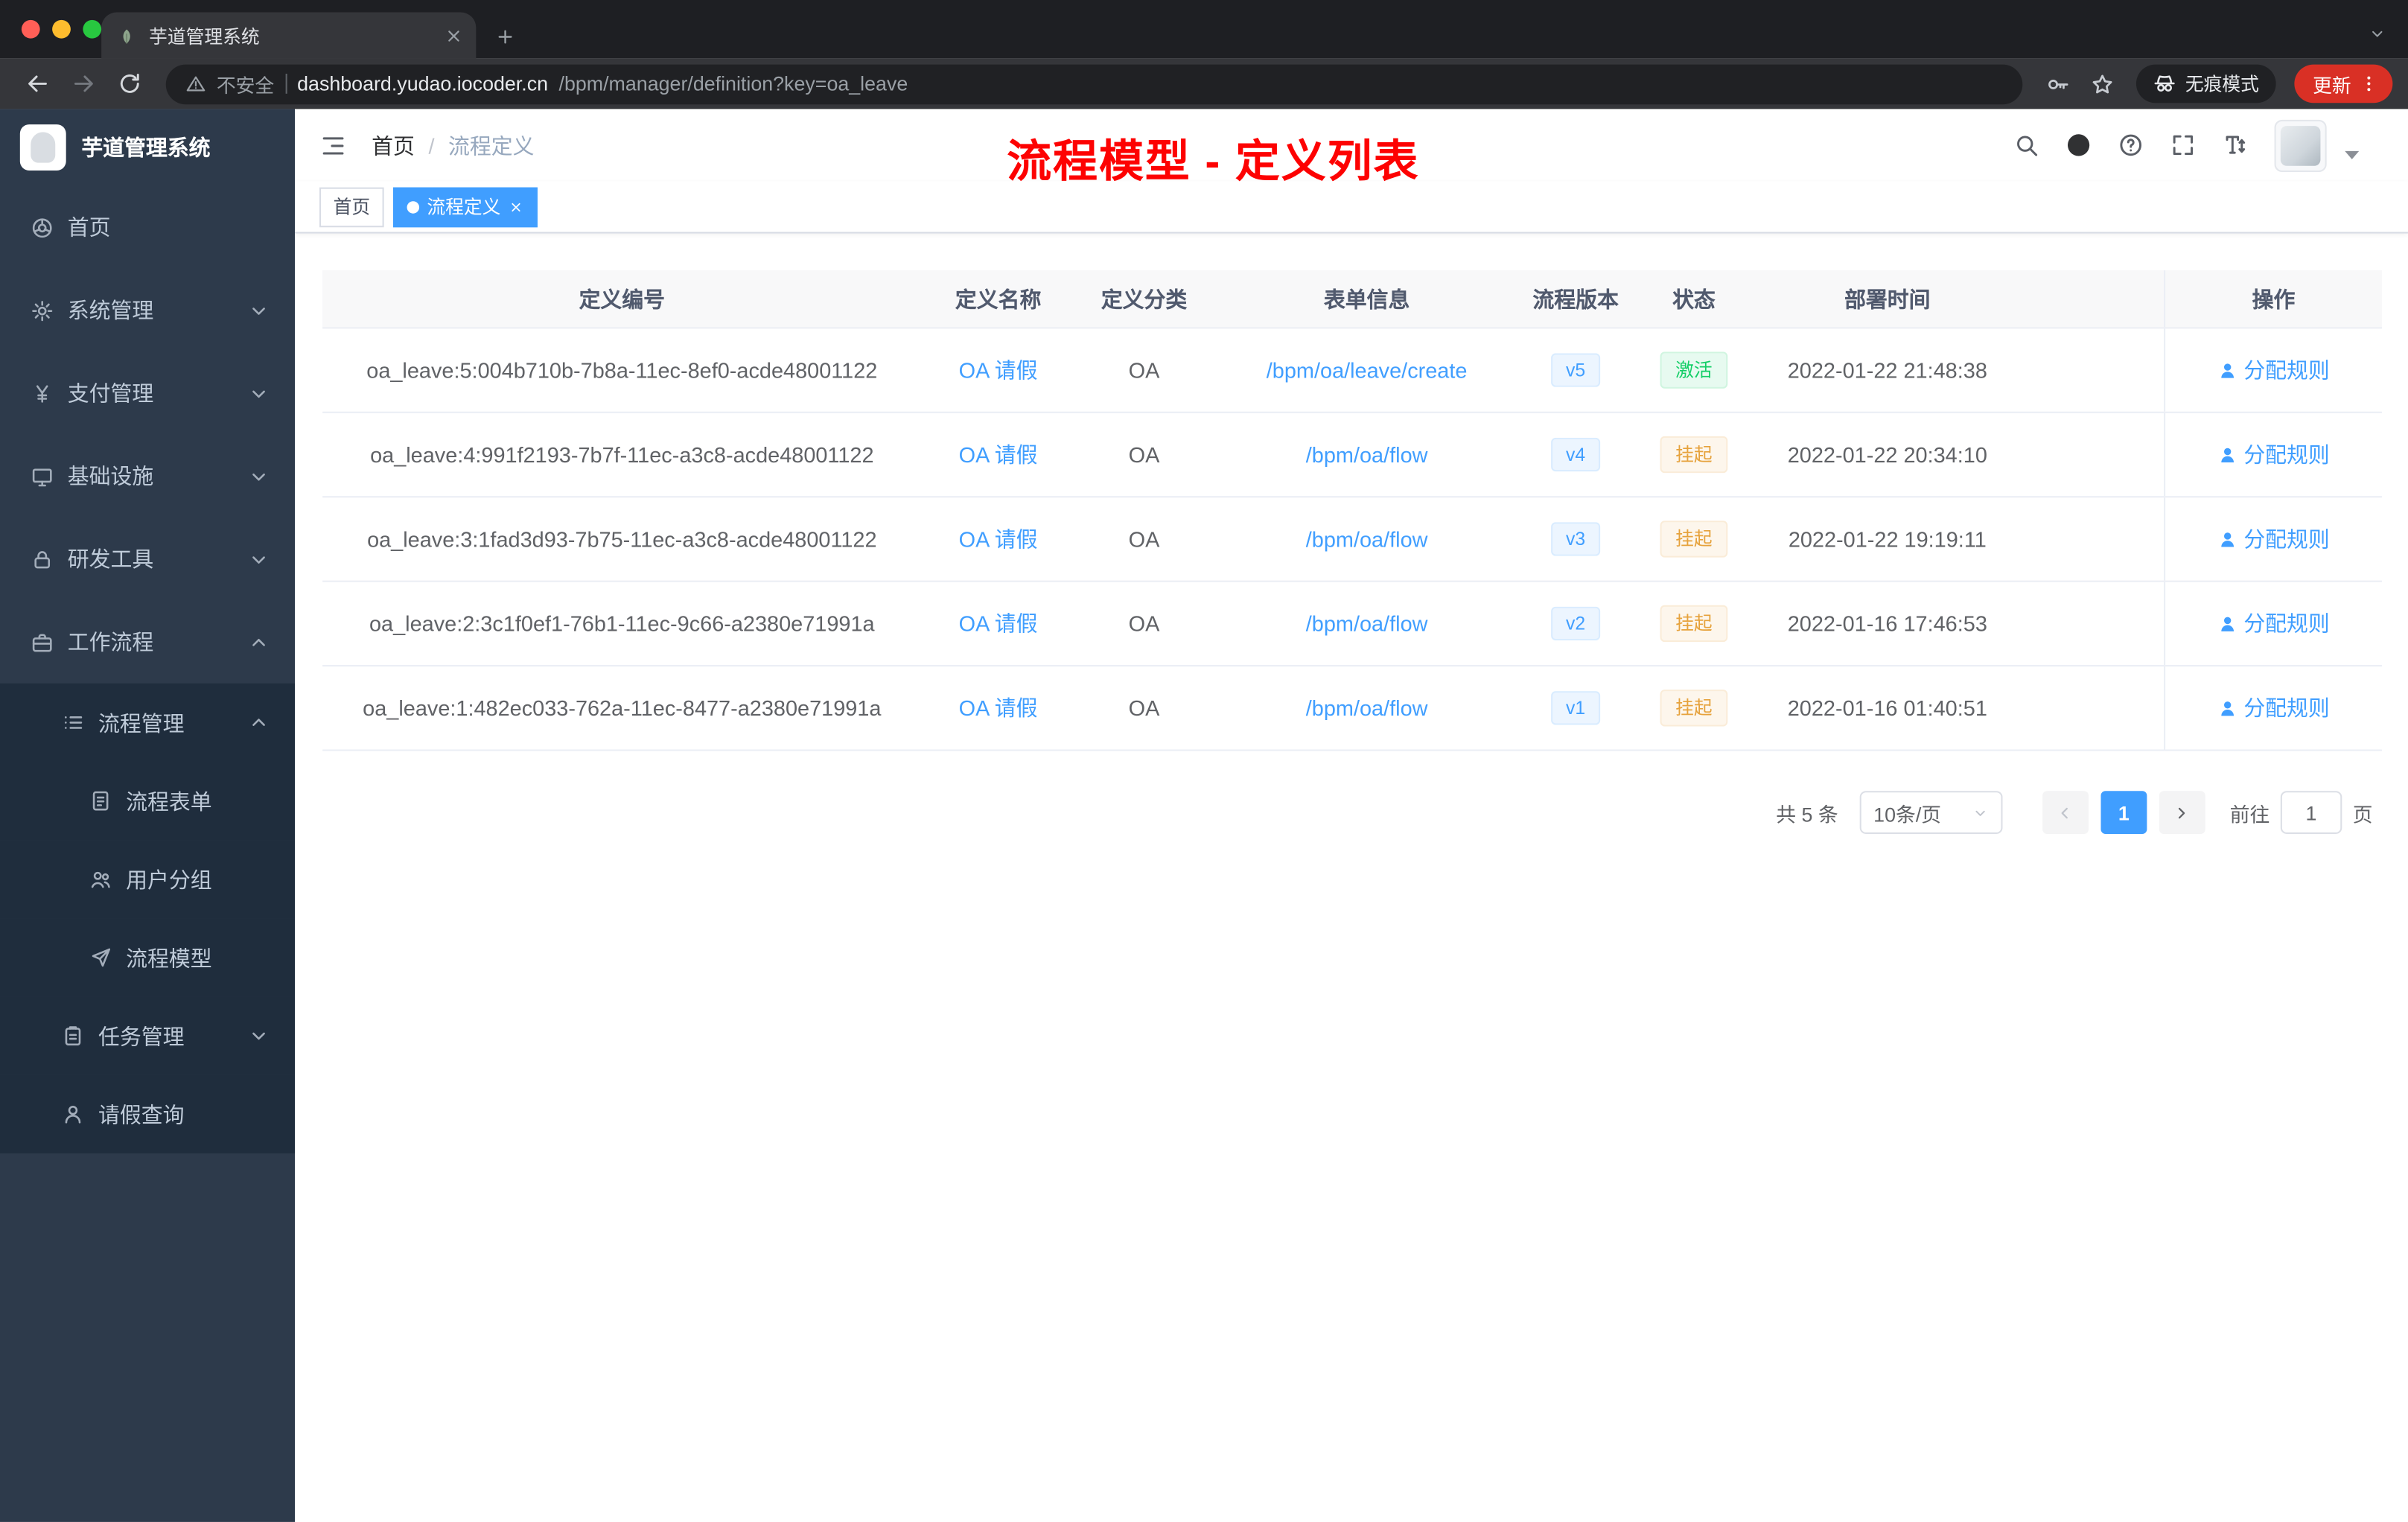 Image resolution: width=2408 pixels, height=1522 pixels. Describe the element at coordinates (2311, 812) in the screenshot. I see `goto-page-input` at that location.